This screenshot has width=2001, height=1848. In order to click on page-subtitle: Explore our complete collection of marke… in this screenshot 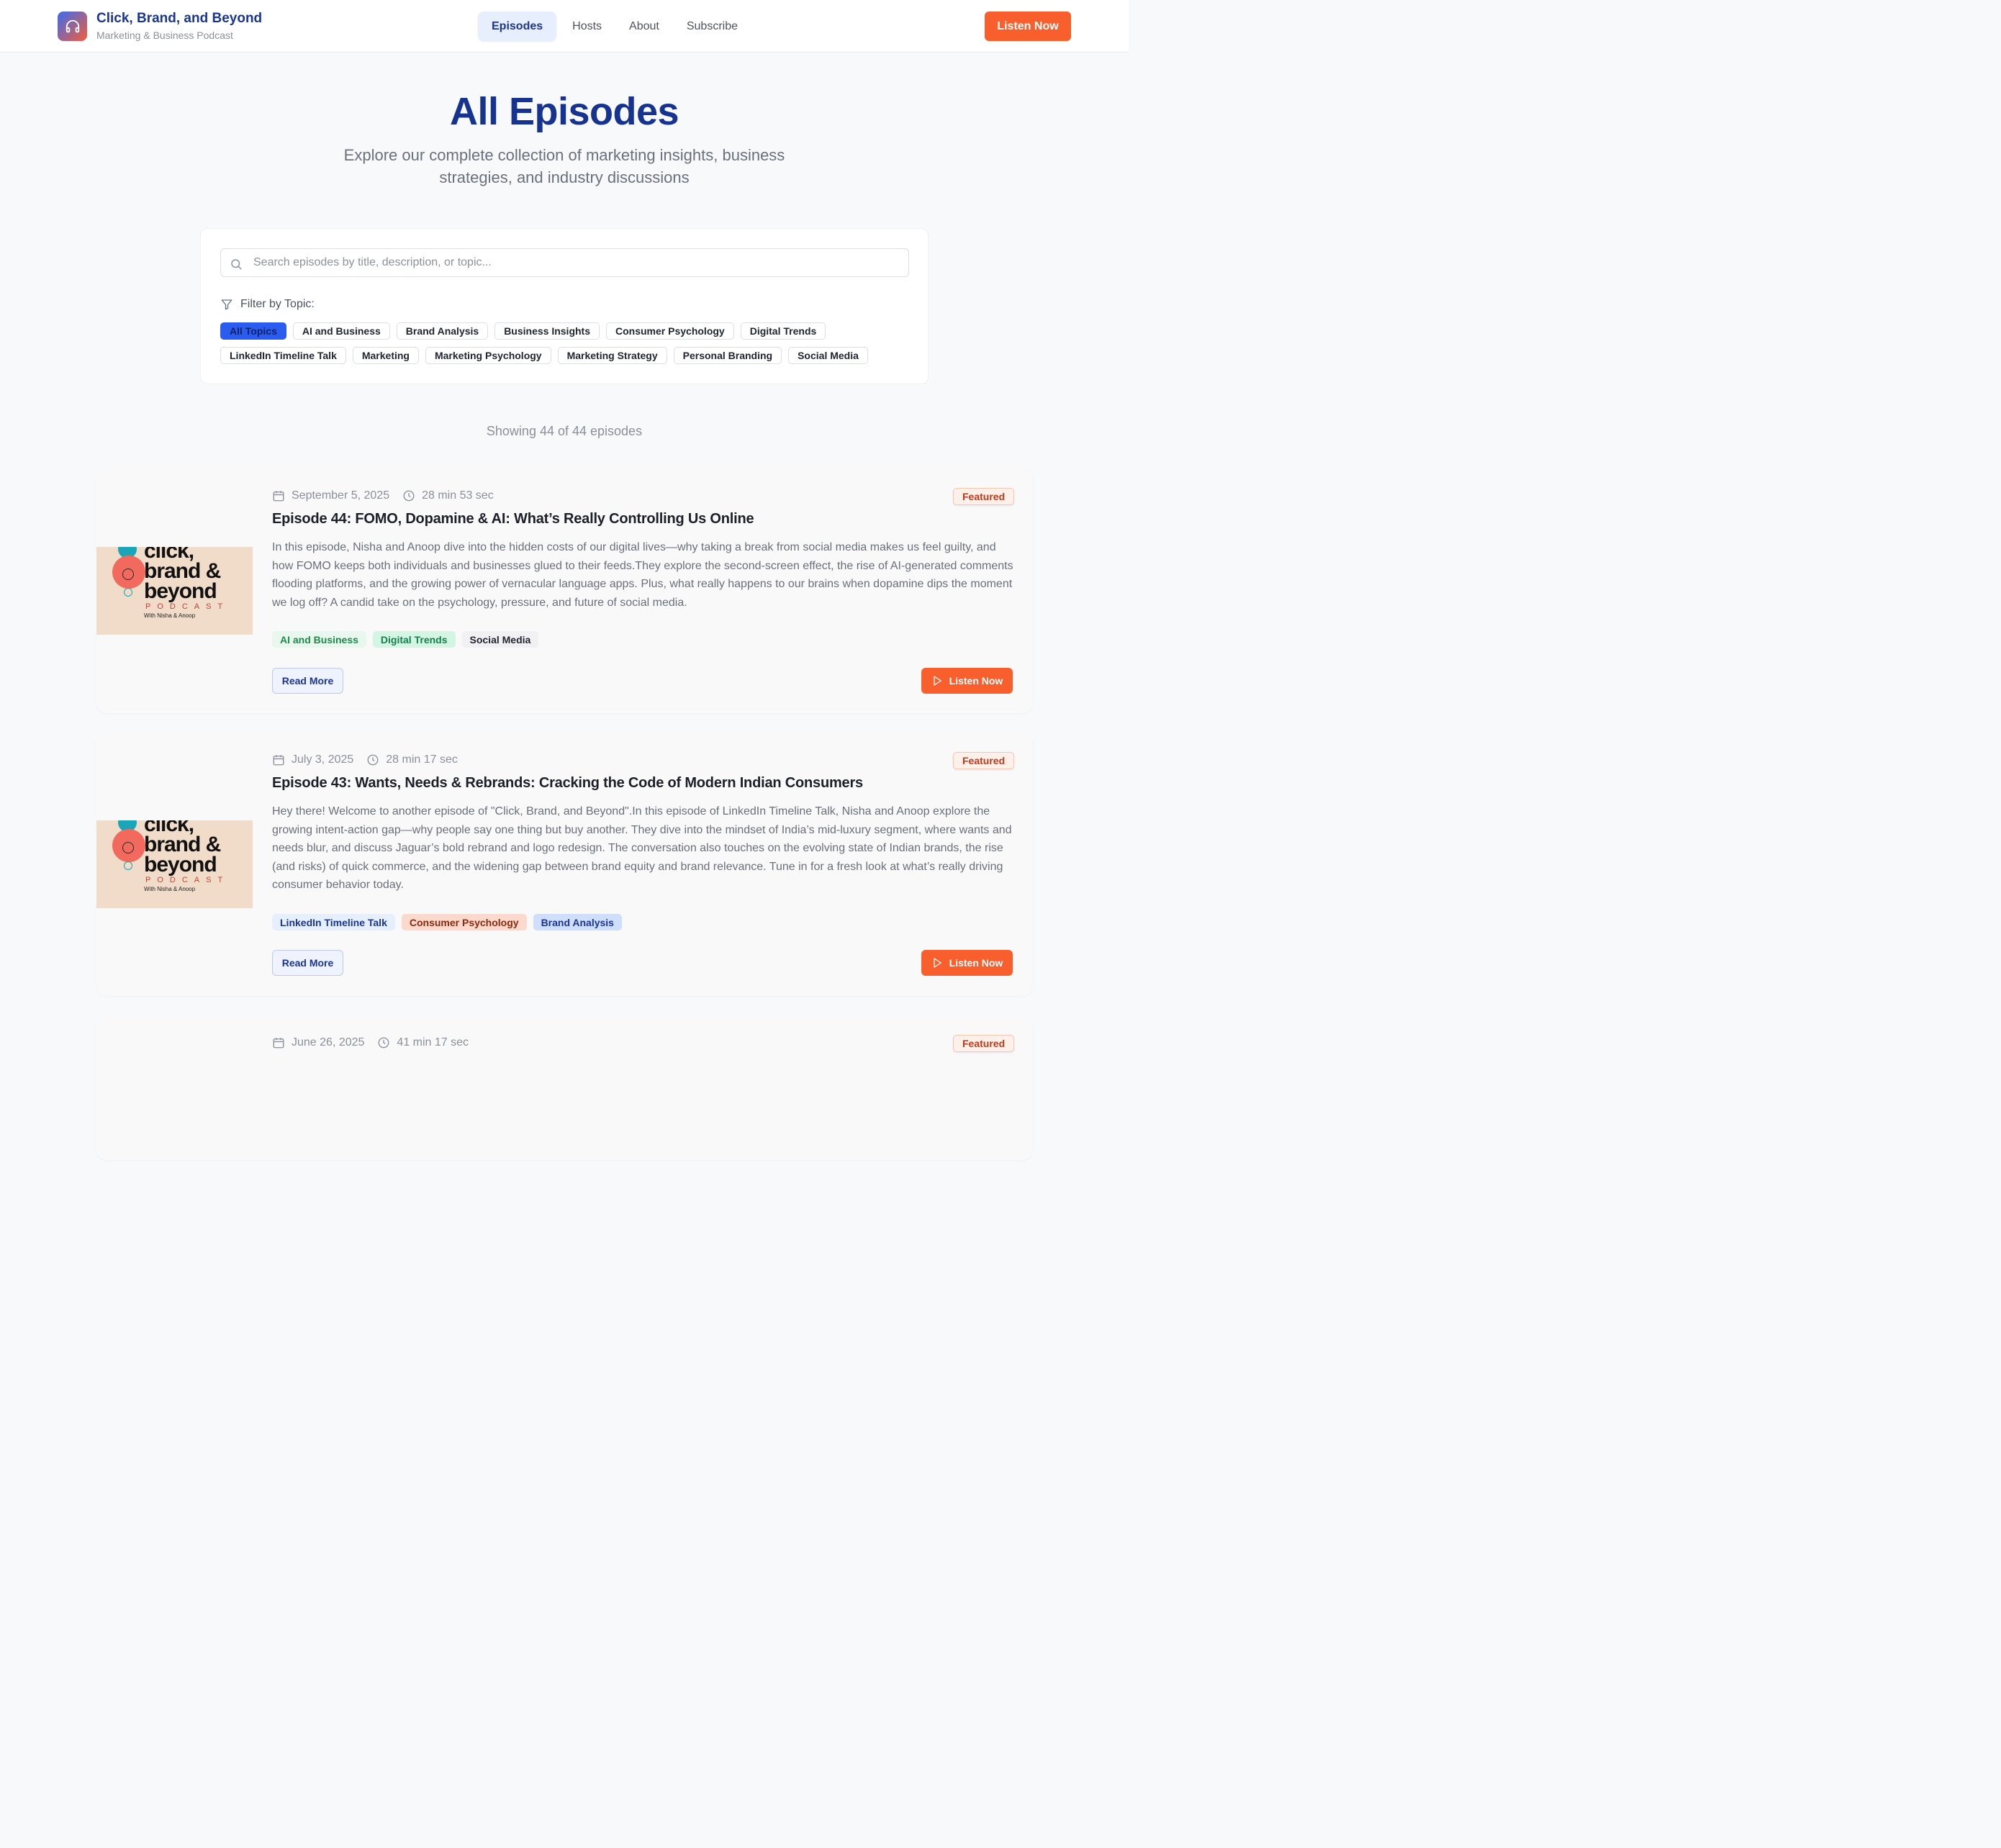, I will do `click(564, 166)`.